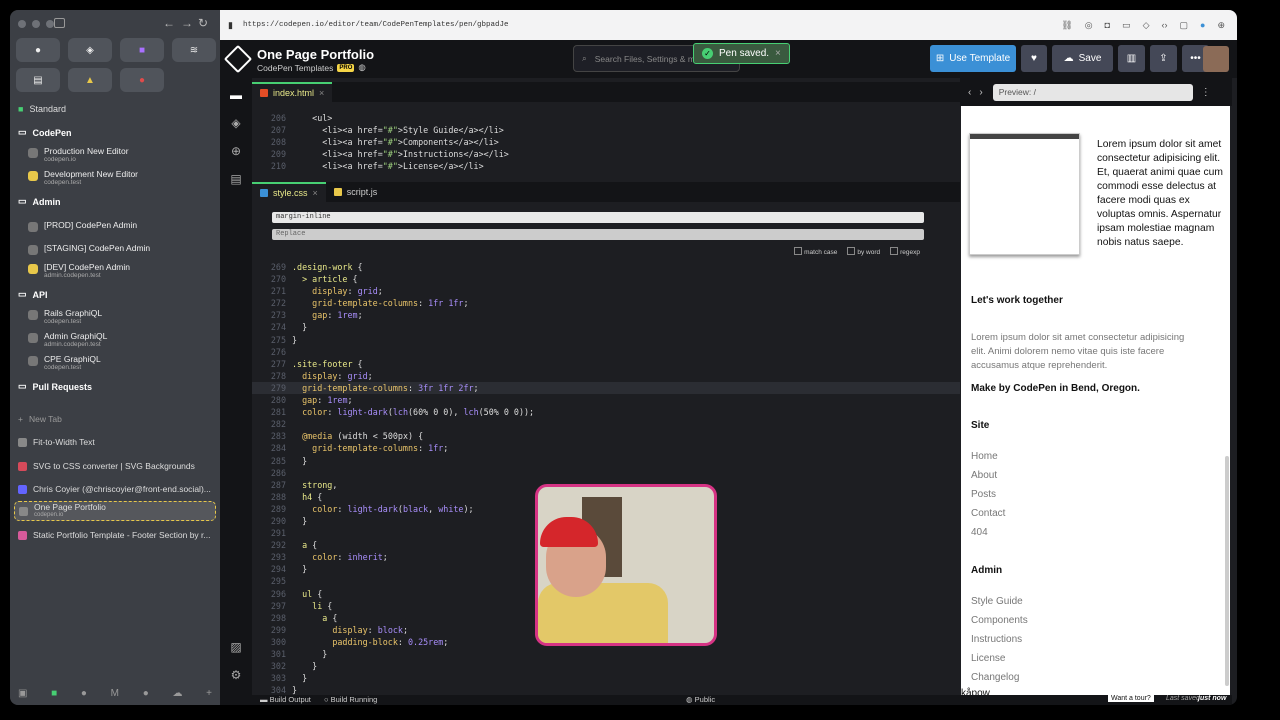 The width and height of the screenshot is (1280, 720). I want to click on code-icon: ‹›, so click(1165, 25).